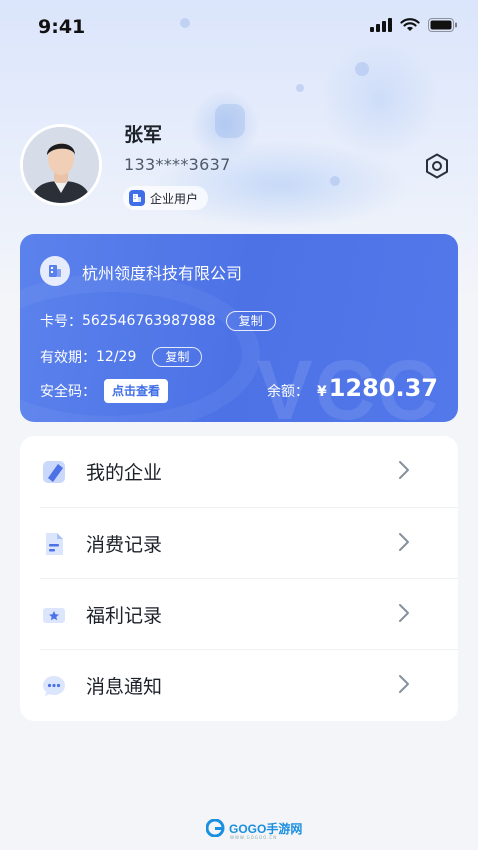 This screenshot has height=850, width=478. What do you see at coordinates (116, 357) in the screenshot?
I see `card-expiry: 12/29` at bounding box center [116, 357].